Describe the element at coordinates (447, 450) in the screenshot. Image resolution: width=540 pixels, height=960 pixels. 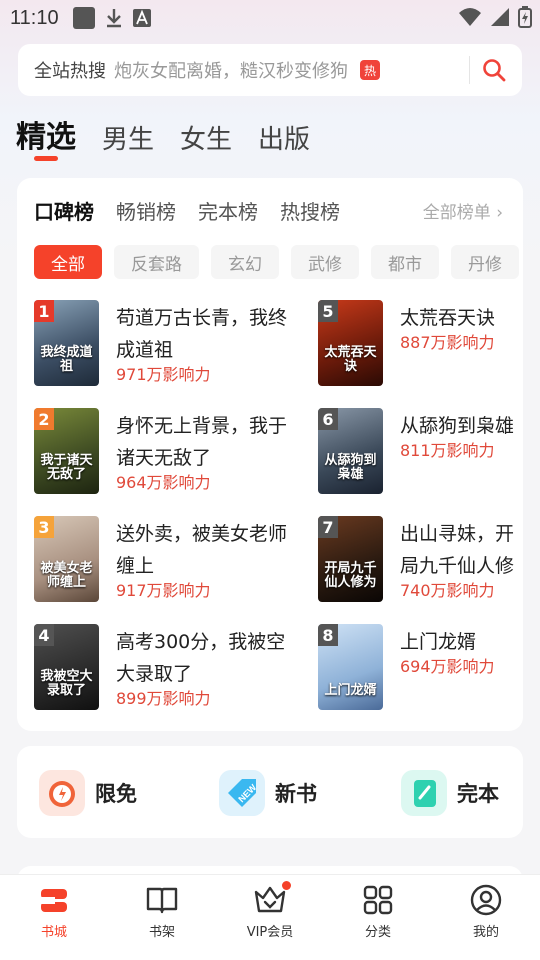
I see `book-influence: 811万影响力` at that location.